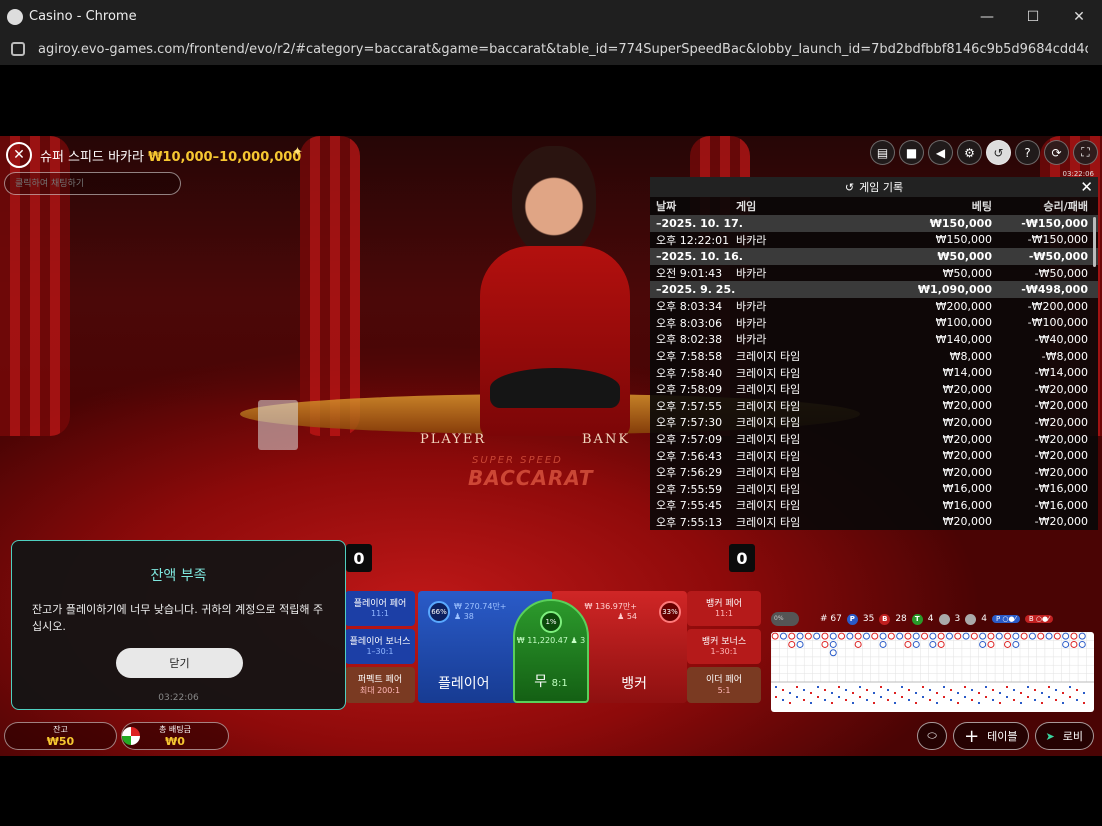  What do you see at coordinates (178, 576) in the screenshot?
I see `dialog-title: 잔액 부족` at bounding box center [178, 576].